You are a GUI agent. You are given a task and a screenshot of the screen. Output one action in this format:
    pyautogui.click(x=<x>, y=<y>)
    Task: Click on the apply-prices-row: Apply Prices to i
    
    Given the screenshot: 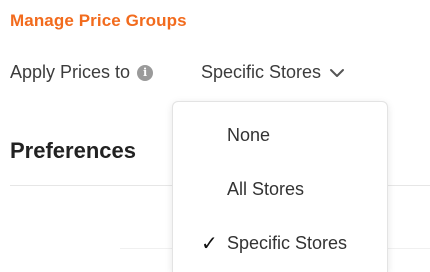 What is the action you would take?
    pyautogui.click(x=82, y=72)
    